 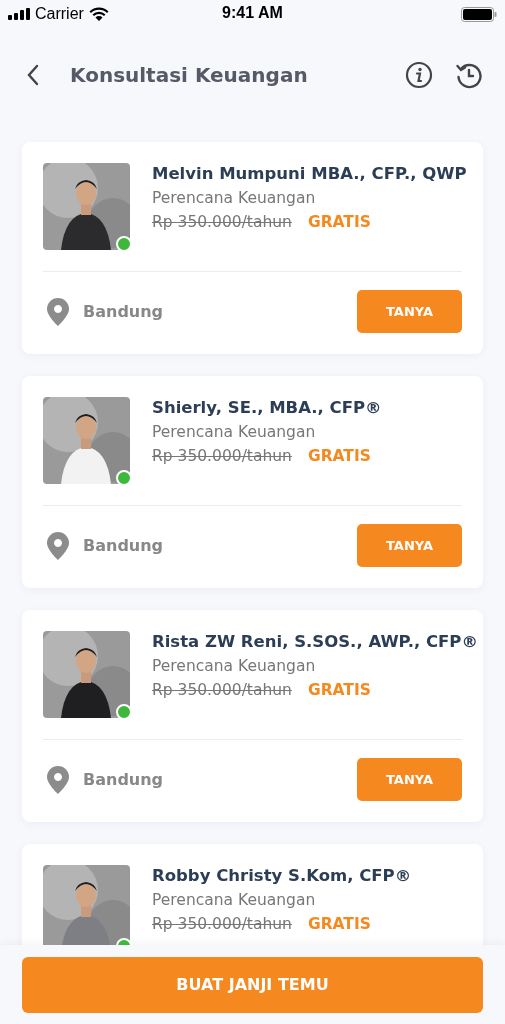 I want to click on battery-icon, so click(x=479, y=14).